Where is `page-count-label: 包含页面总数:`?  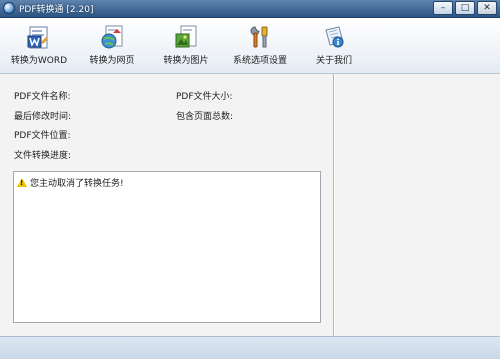 page-count-label: 包含页面总数: is located at coordinates (205, 117).